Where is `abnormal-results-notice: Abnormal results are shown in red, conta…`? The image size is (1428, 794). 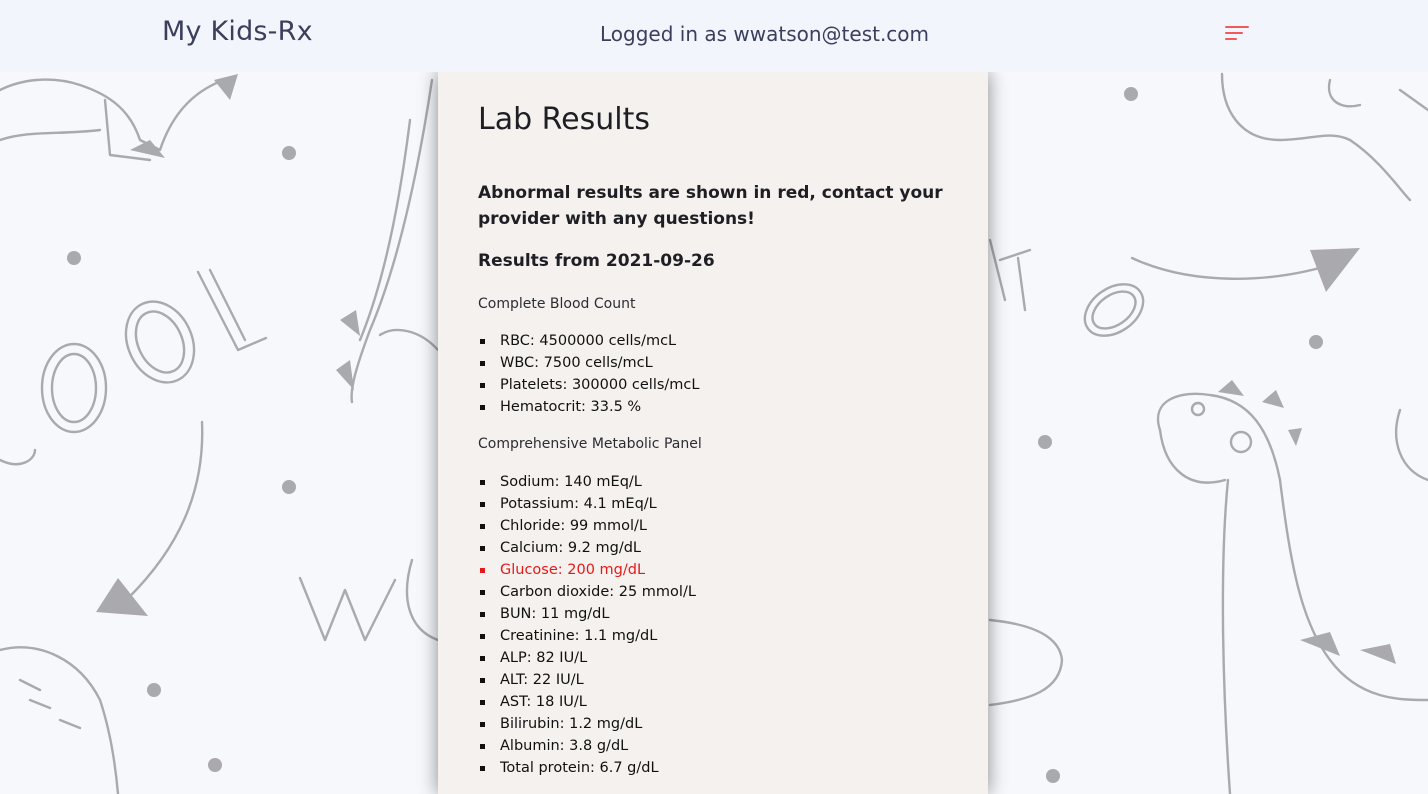 abnormal-results-notice: Abnormal results are shown in red, conta… is located at coordinates (710, 206).